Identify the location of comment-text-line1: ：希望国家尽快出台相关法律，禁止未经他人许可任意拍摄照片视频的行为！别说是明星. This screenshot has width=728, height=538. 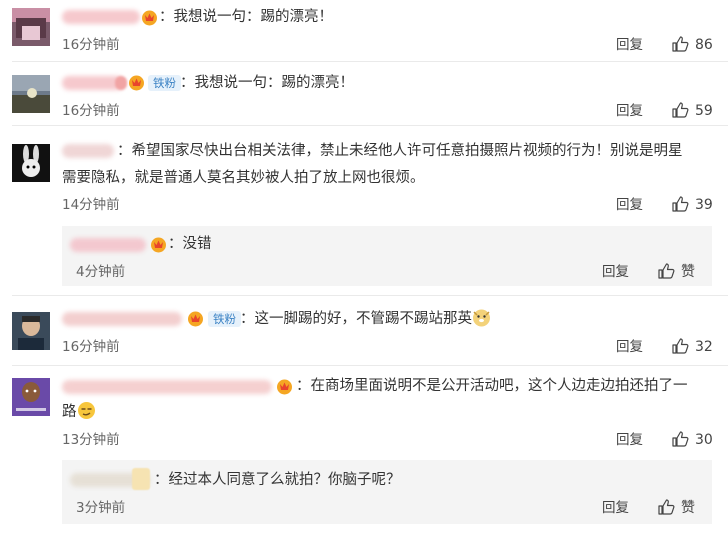
(400, 151).